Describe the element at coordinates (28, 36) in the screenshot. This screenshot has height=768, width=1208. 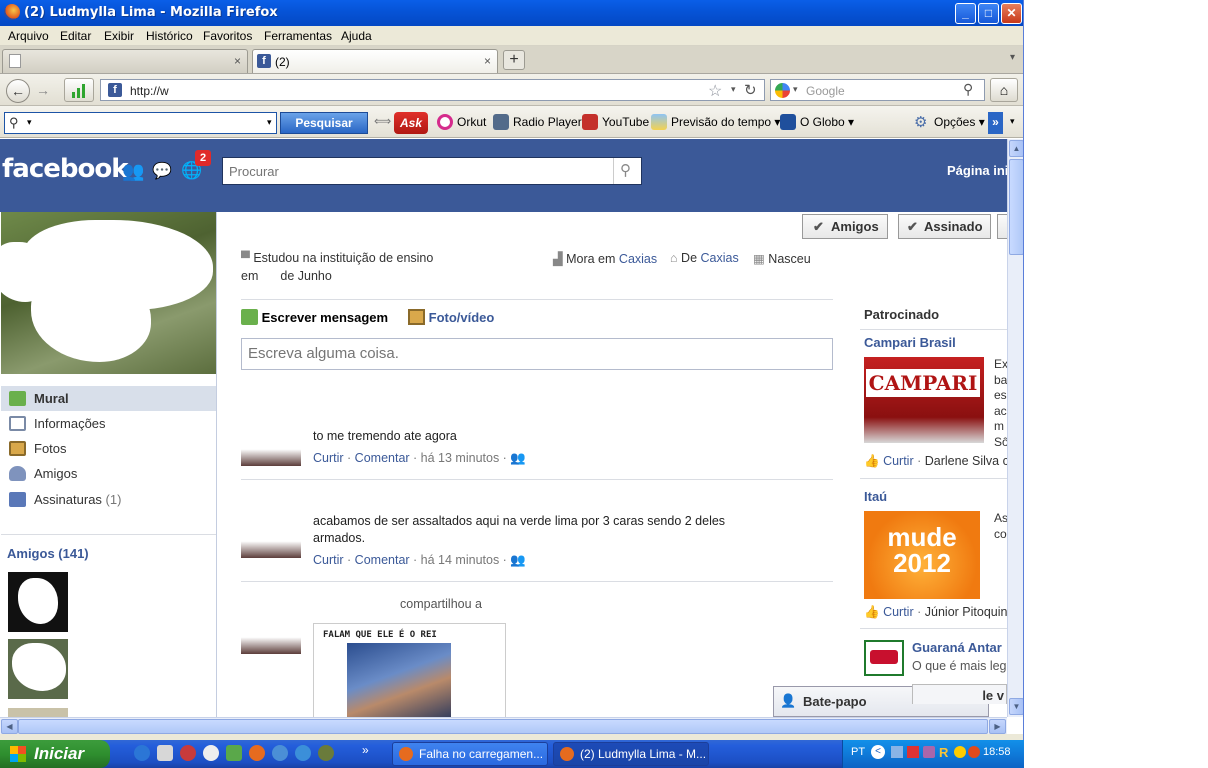
I see `menu-arquivo: Arquivo` at that location.